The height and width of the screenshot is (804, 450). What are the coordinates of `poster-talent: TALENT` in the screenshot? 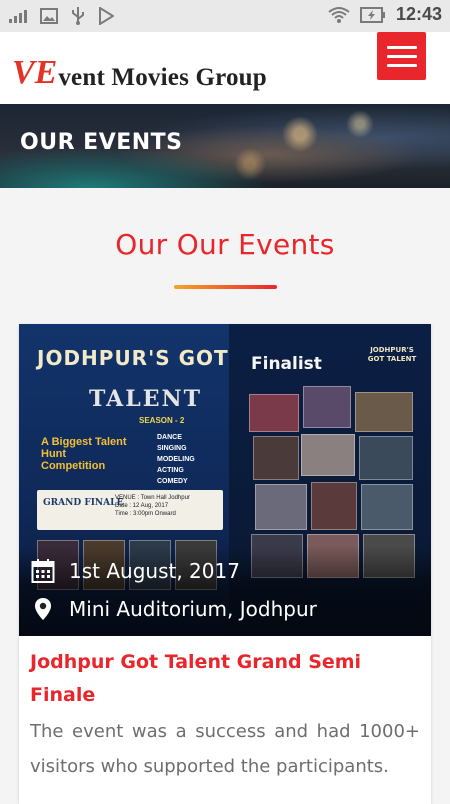 It's located at (145, 399).